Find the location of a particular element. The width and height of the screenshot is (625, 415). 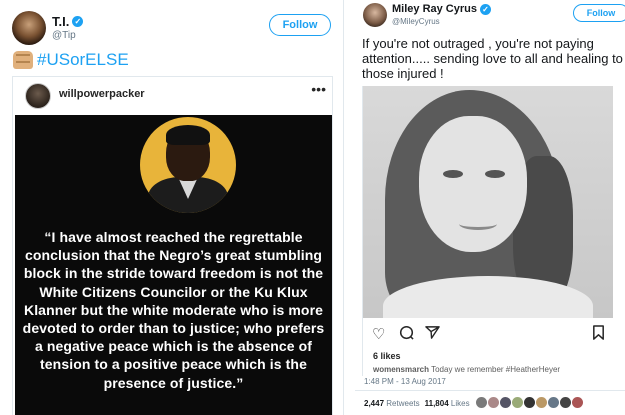

likes-stat: 11,804 Likes is located at coordinates (447, 403).